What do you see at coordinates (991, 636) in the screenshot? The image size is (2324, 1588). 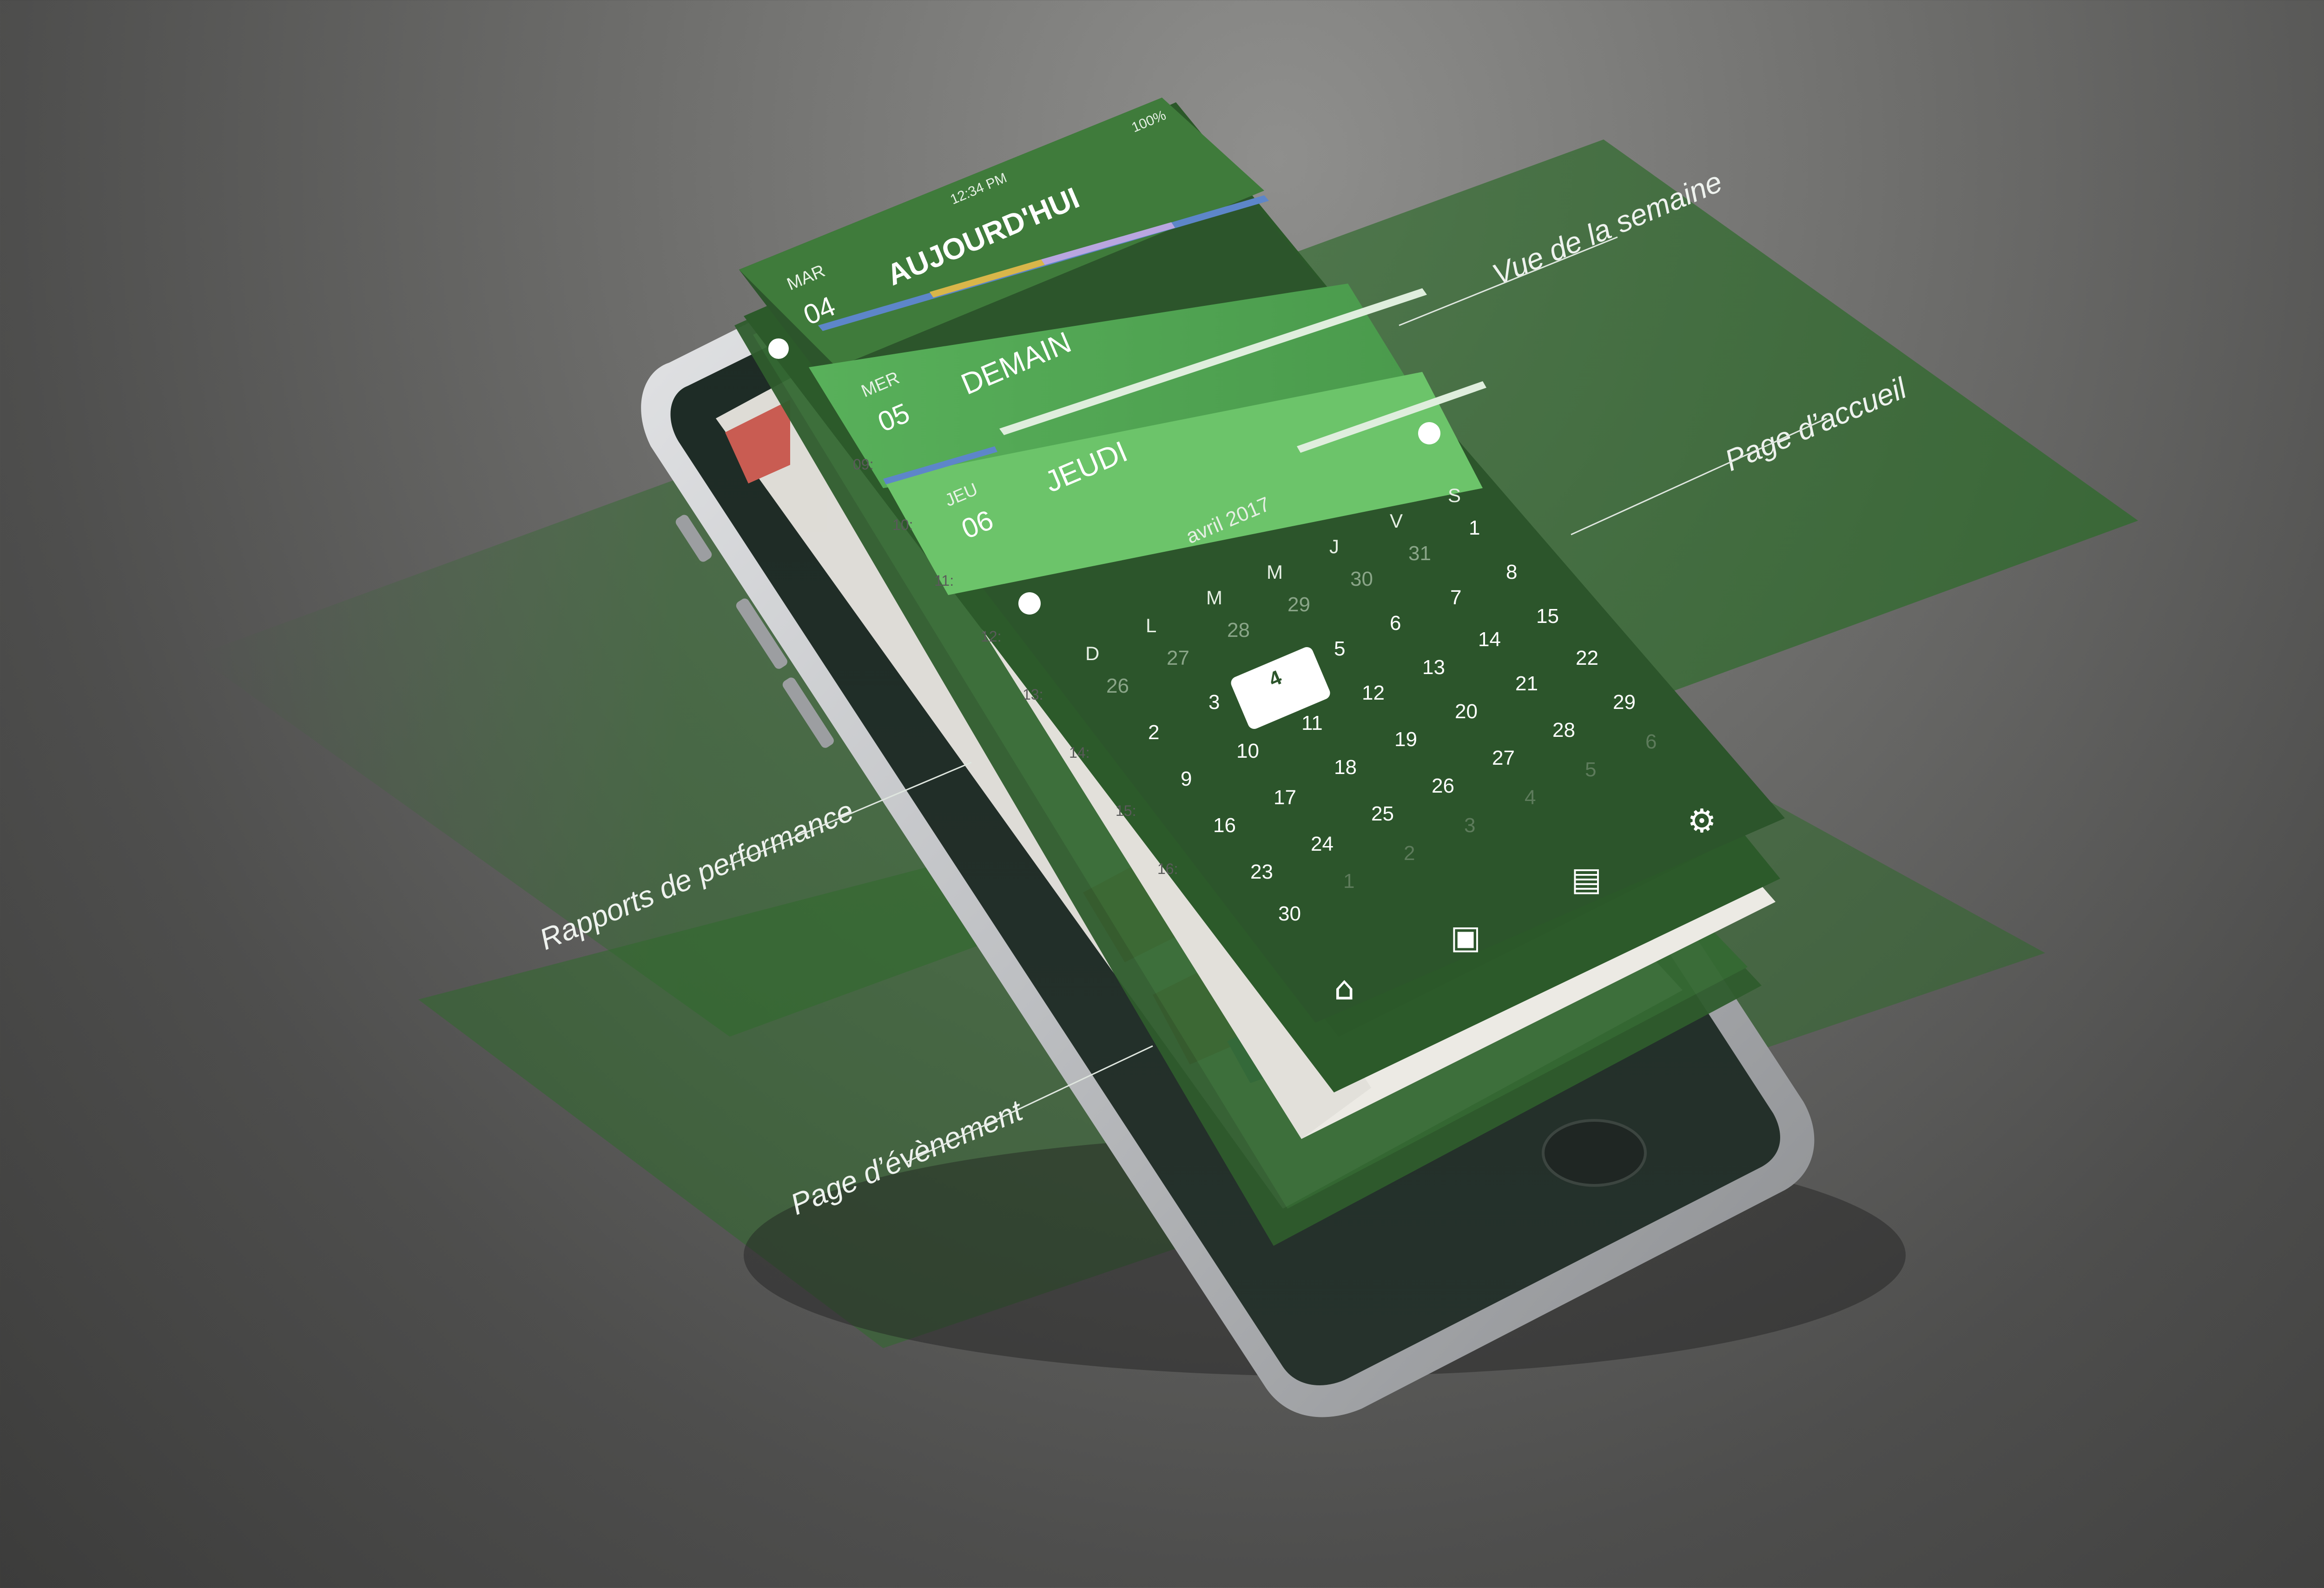 I see `svg-text: 12:` at bounding box center [991, 636].